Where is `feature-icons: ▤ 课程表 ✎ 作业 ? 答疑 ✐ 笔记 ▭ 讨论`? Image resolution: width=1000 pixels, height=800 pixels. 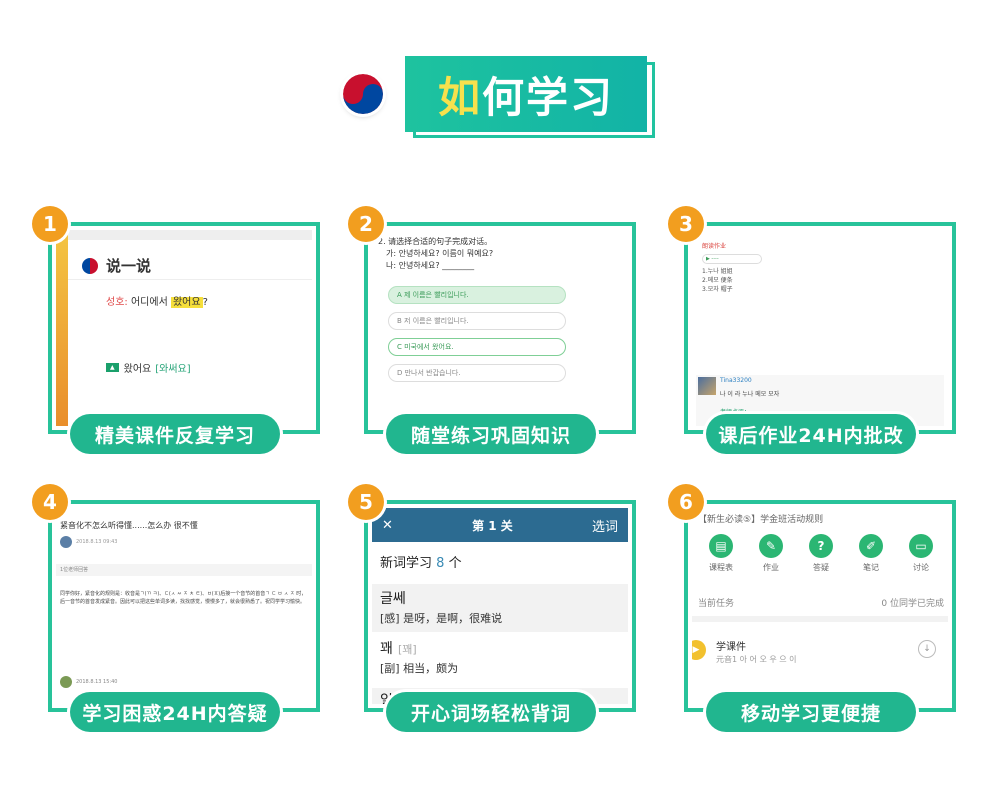 feature-icons: ▤ 课程表 ✎ 作业 ? 答疑 ✐ 笔记 ▭ 讨论 is located at coordinates (820, 553).